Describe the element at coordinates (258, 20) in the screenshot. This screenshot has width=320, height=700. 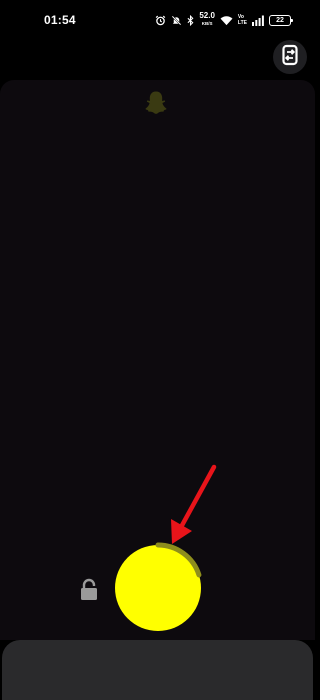
I see `signal-icon` at that location.